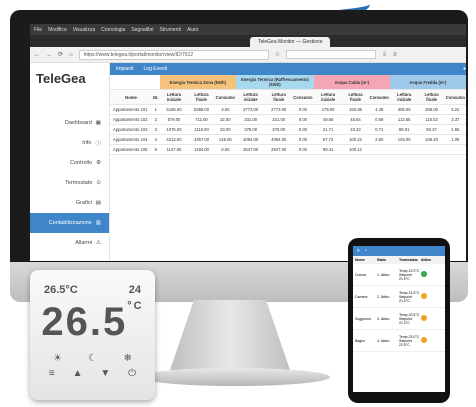 The height and width of the screenshot is (407, 476). I want to click on menu-view: Visualizza, so click(84, 30).